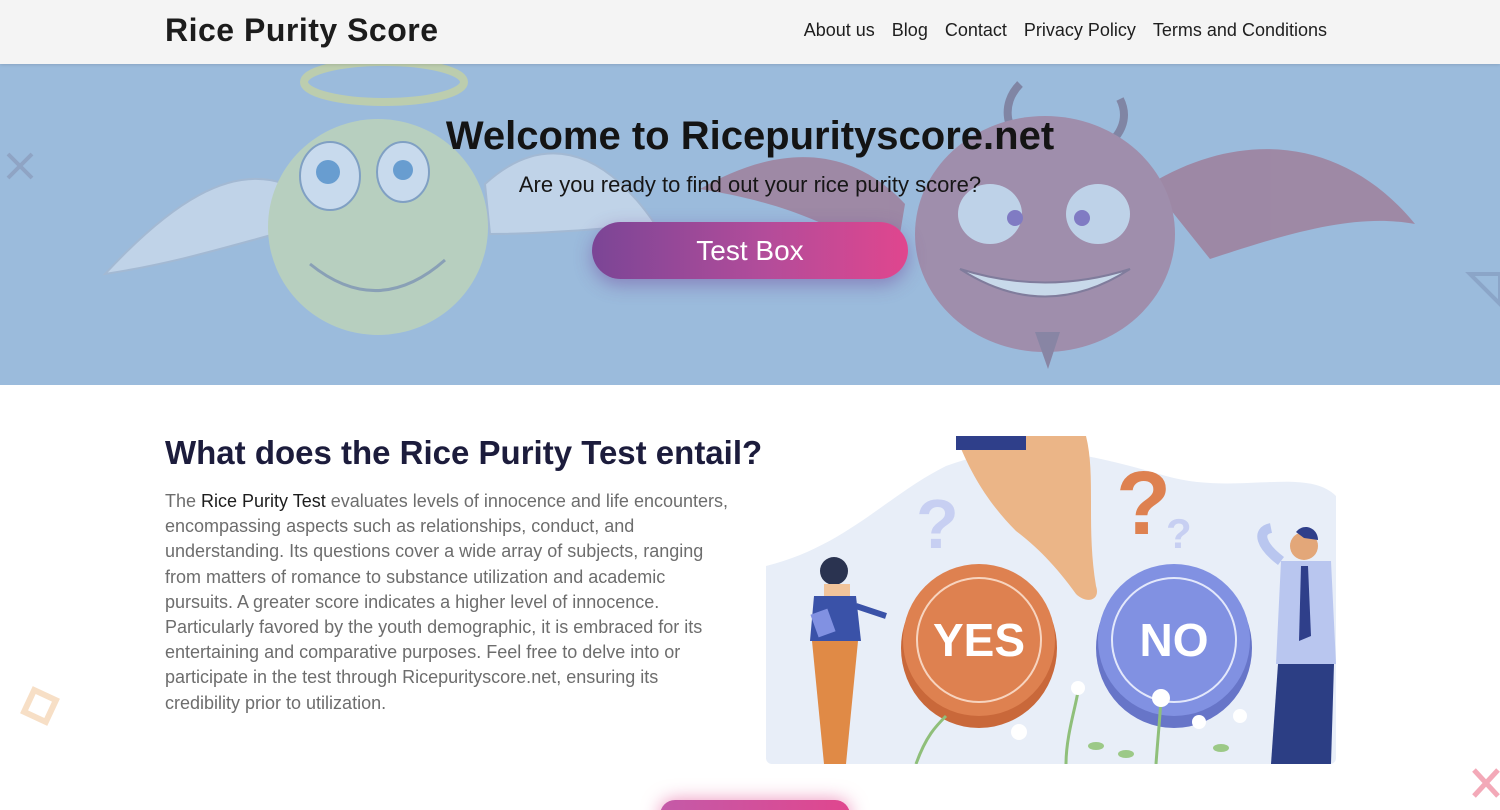 This screenshot has width=1500, height=810. Describe the element at coordinates (1482, 289) in the screenshot. I see `triangle-decoration` at that location.